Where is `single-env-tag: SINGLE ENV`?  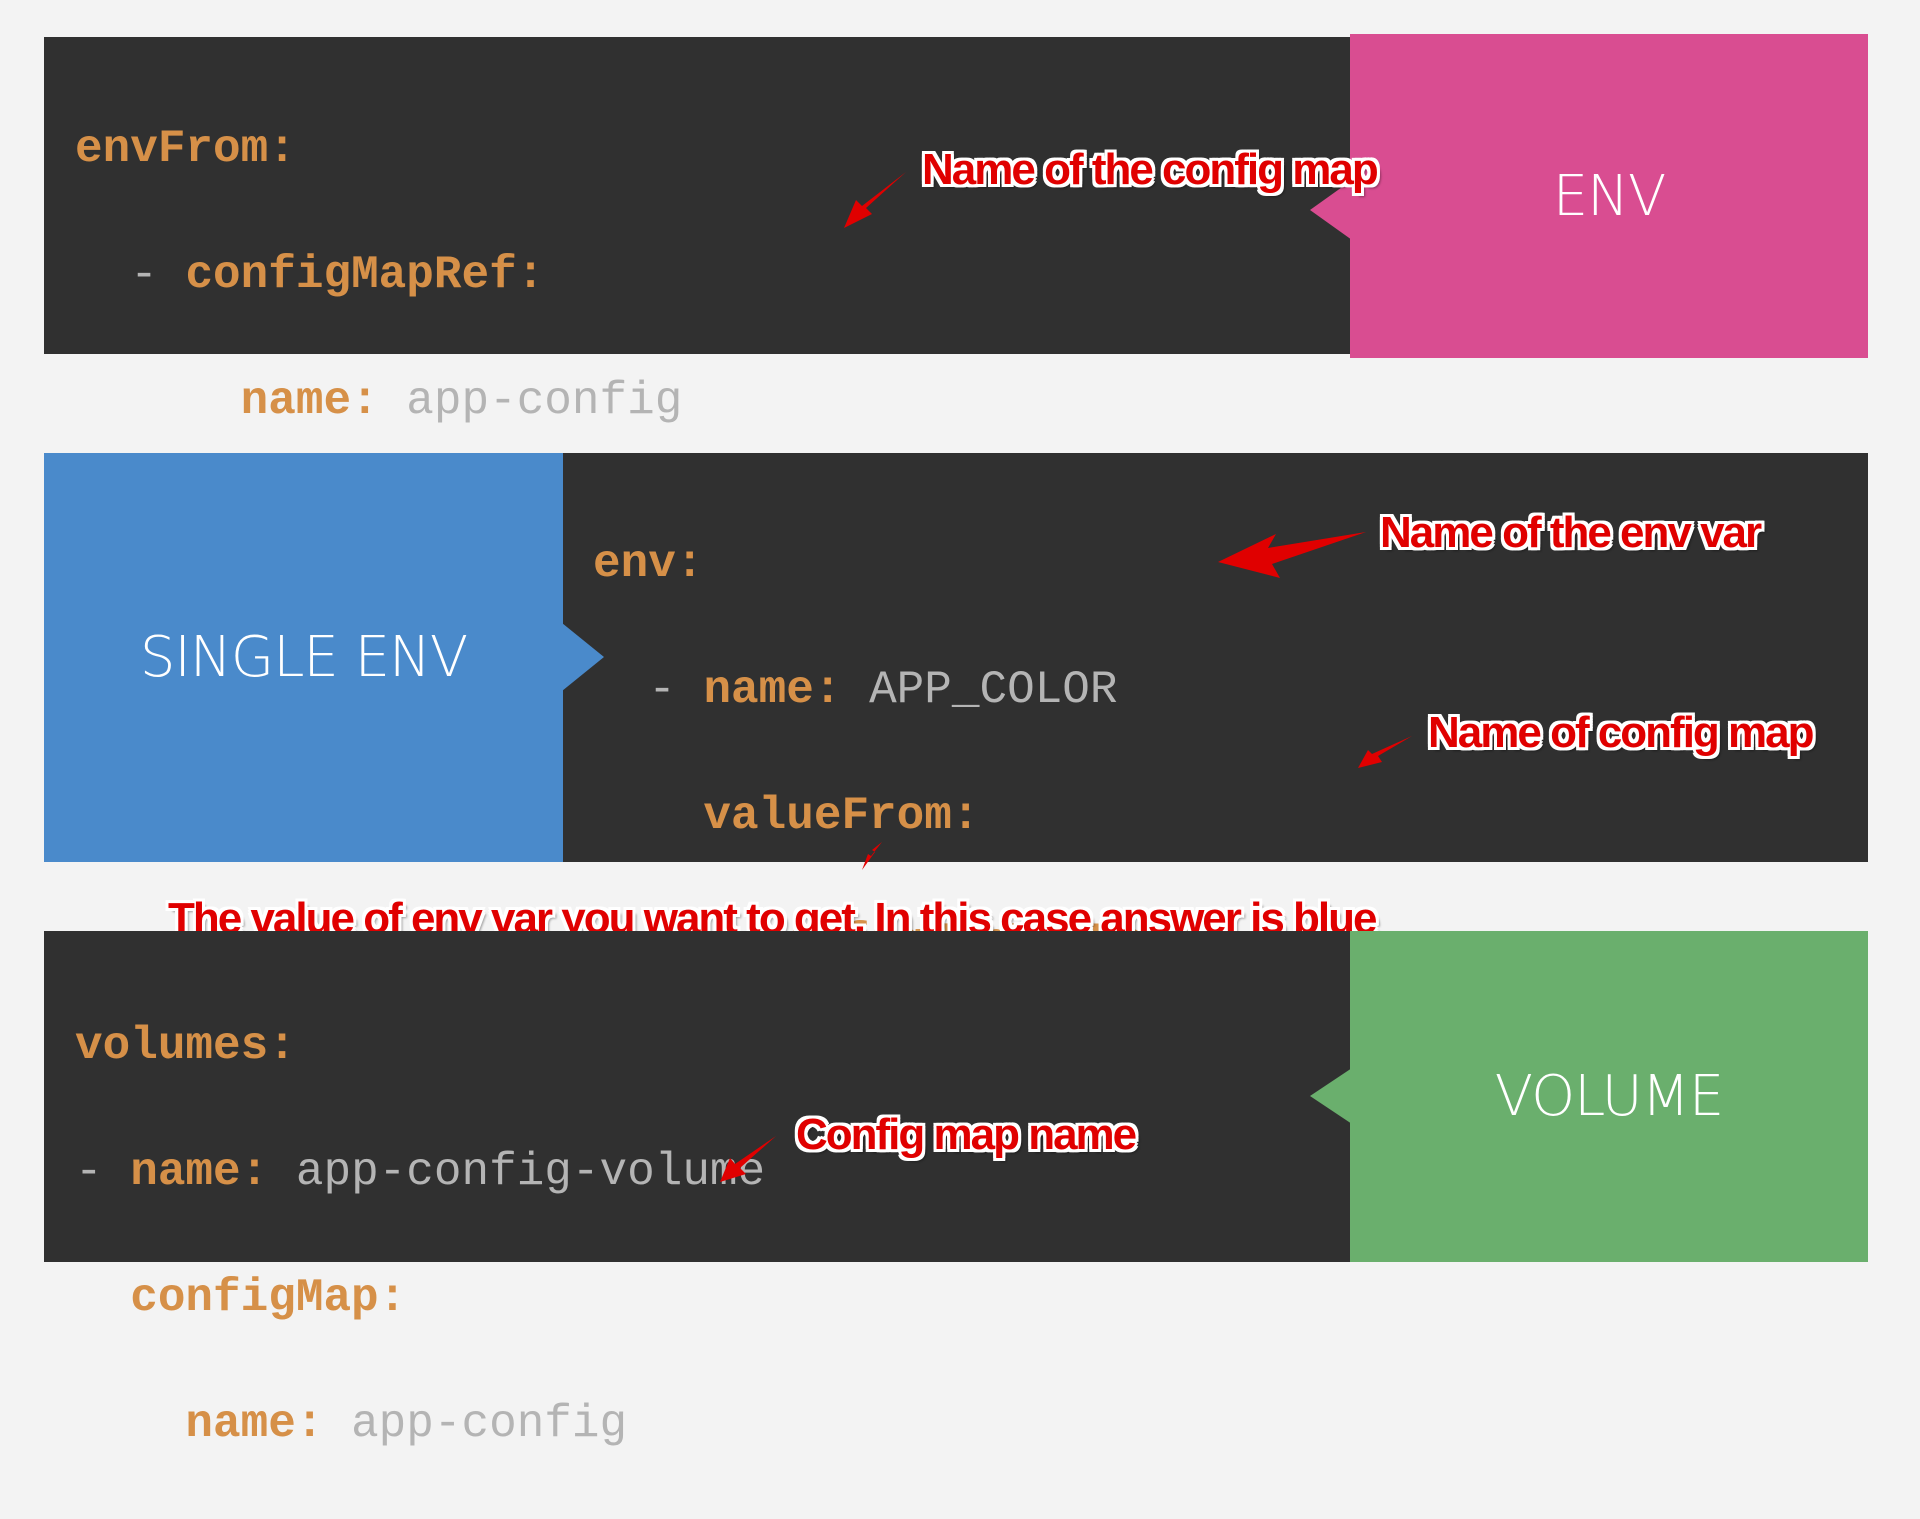 single-env-tag: SINGLE ENV is located at coordinates (303, 657).